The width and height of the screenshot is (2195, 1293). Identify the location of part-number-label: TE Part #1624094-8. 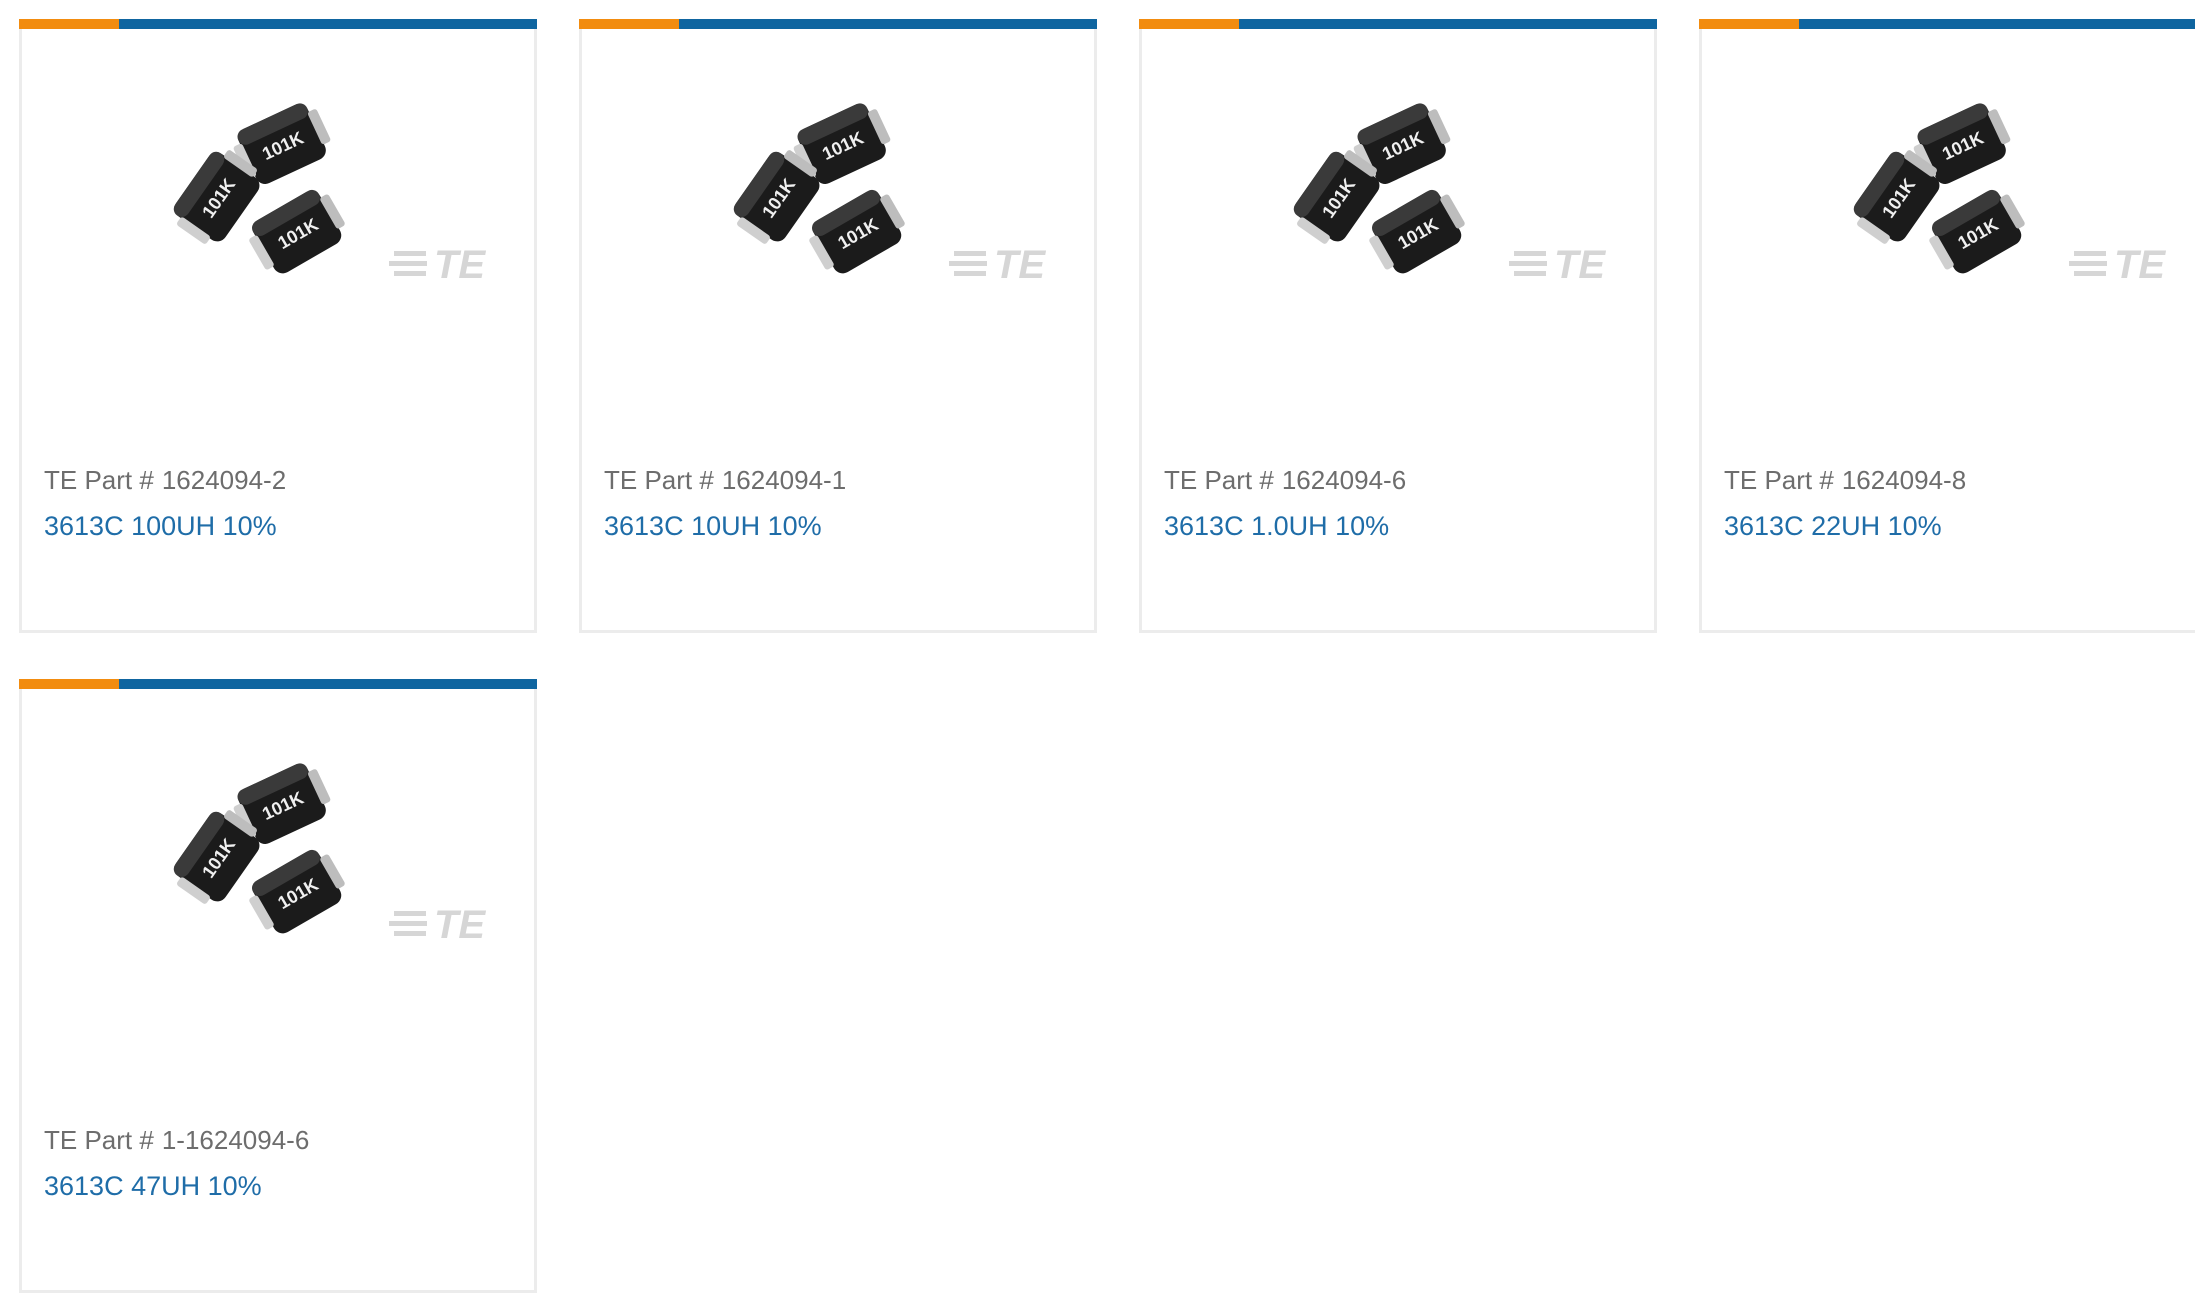
(1845, 480).